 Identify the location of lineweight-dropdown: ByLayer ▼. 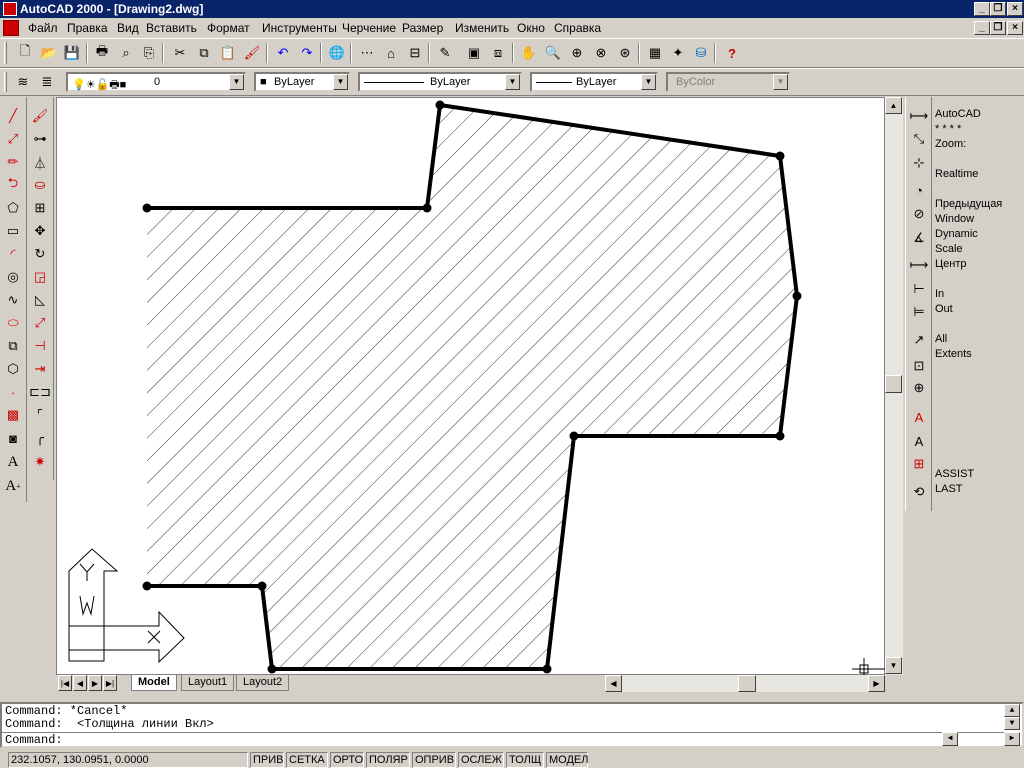
(594, 82).